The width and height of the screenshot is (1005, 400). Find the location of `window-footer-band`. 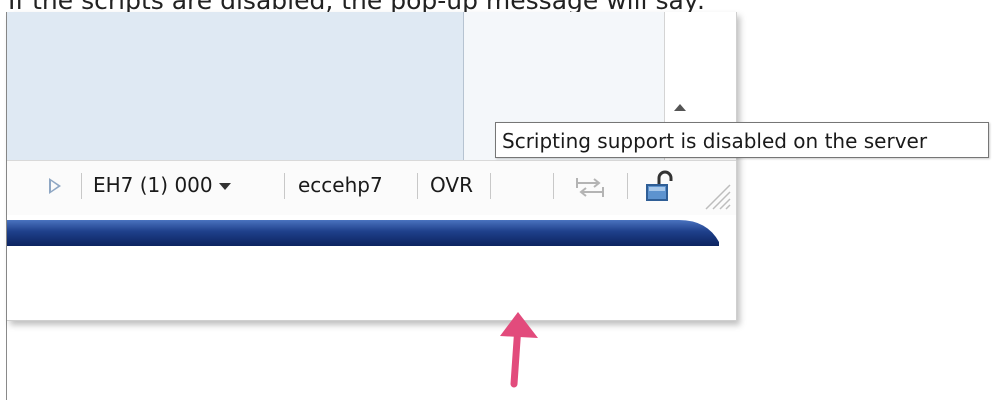

window-footer-band is located at coordinates (363, 233).